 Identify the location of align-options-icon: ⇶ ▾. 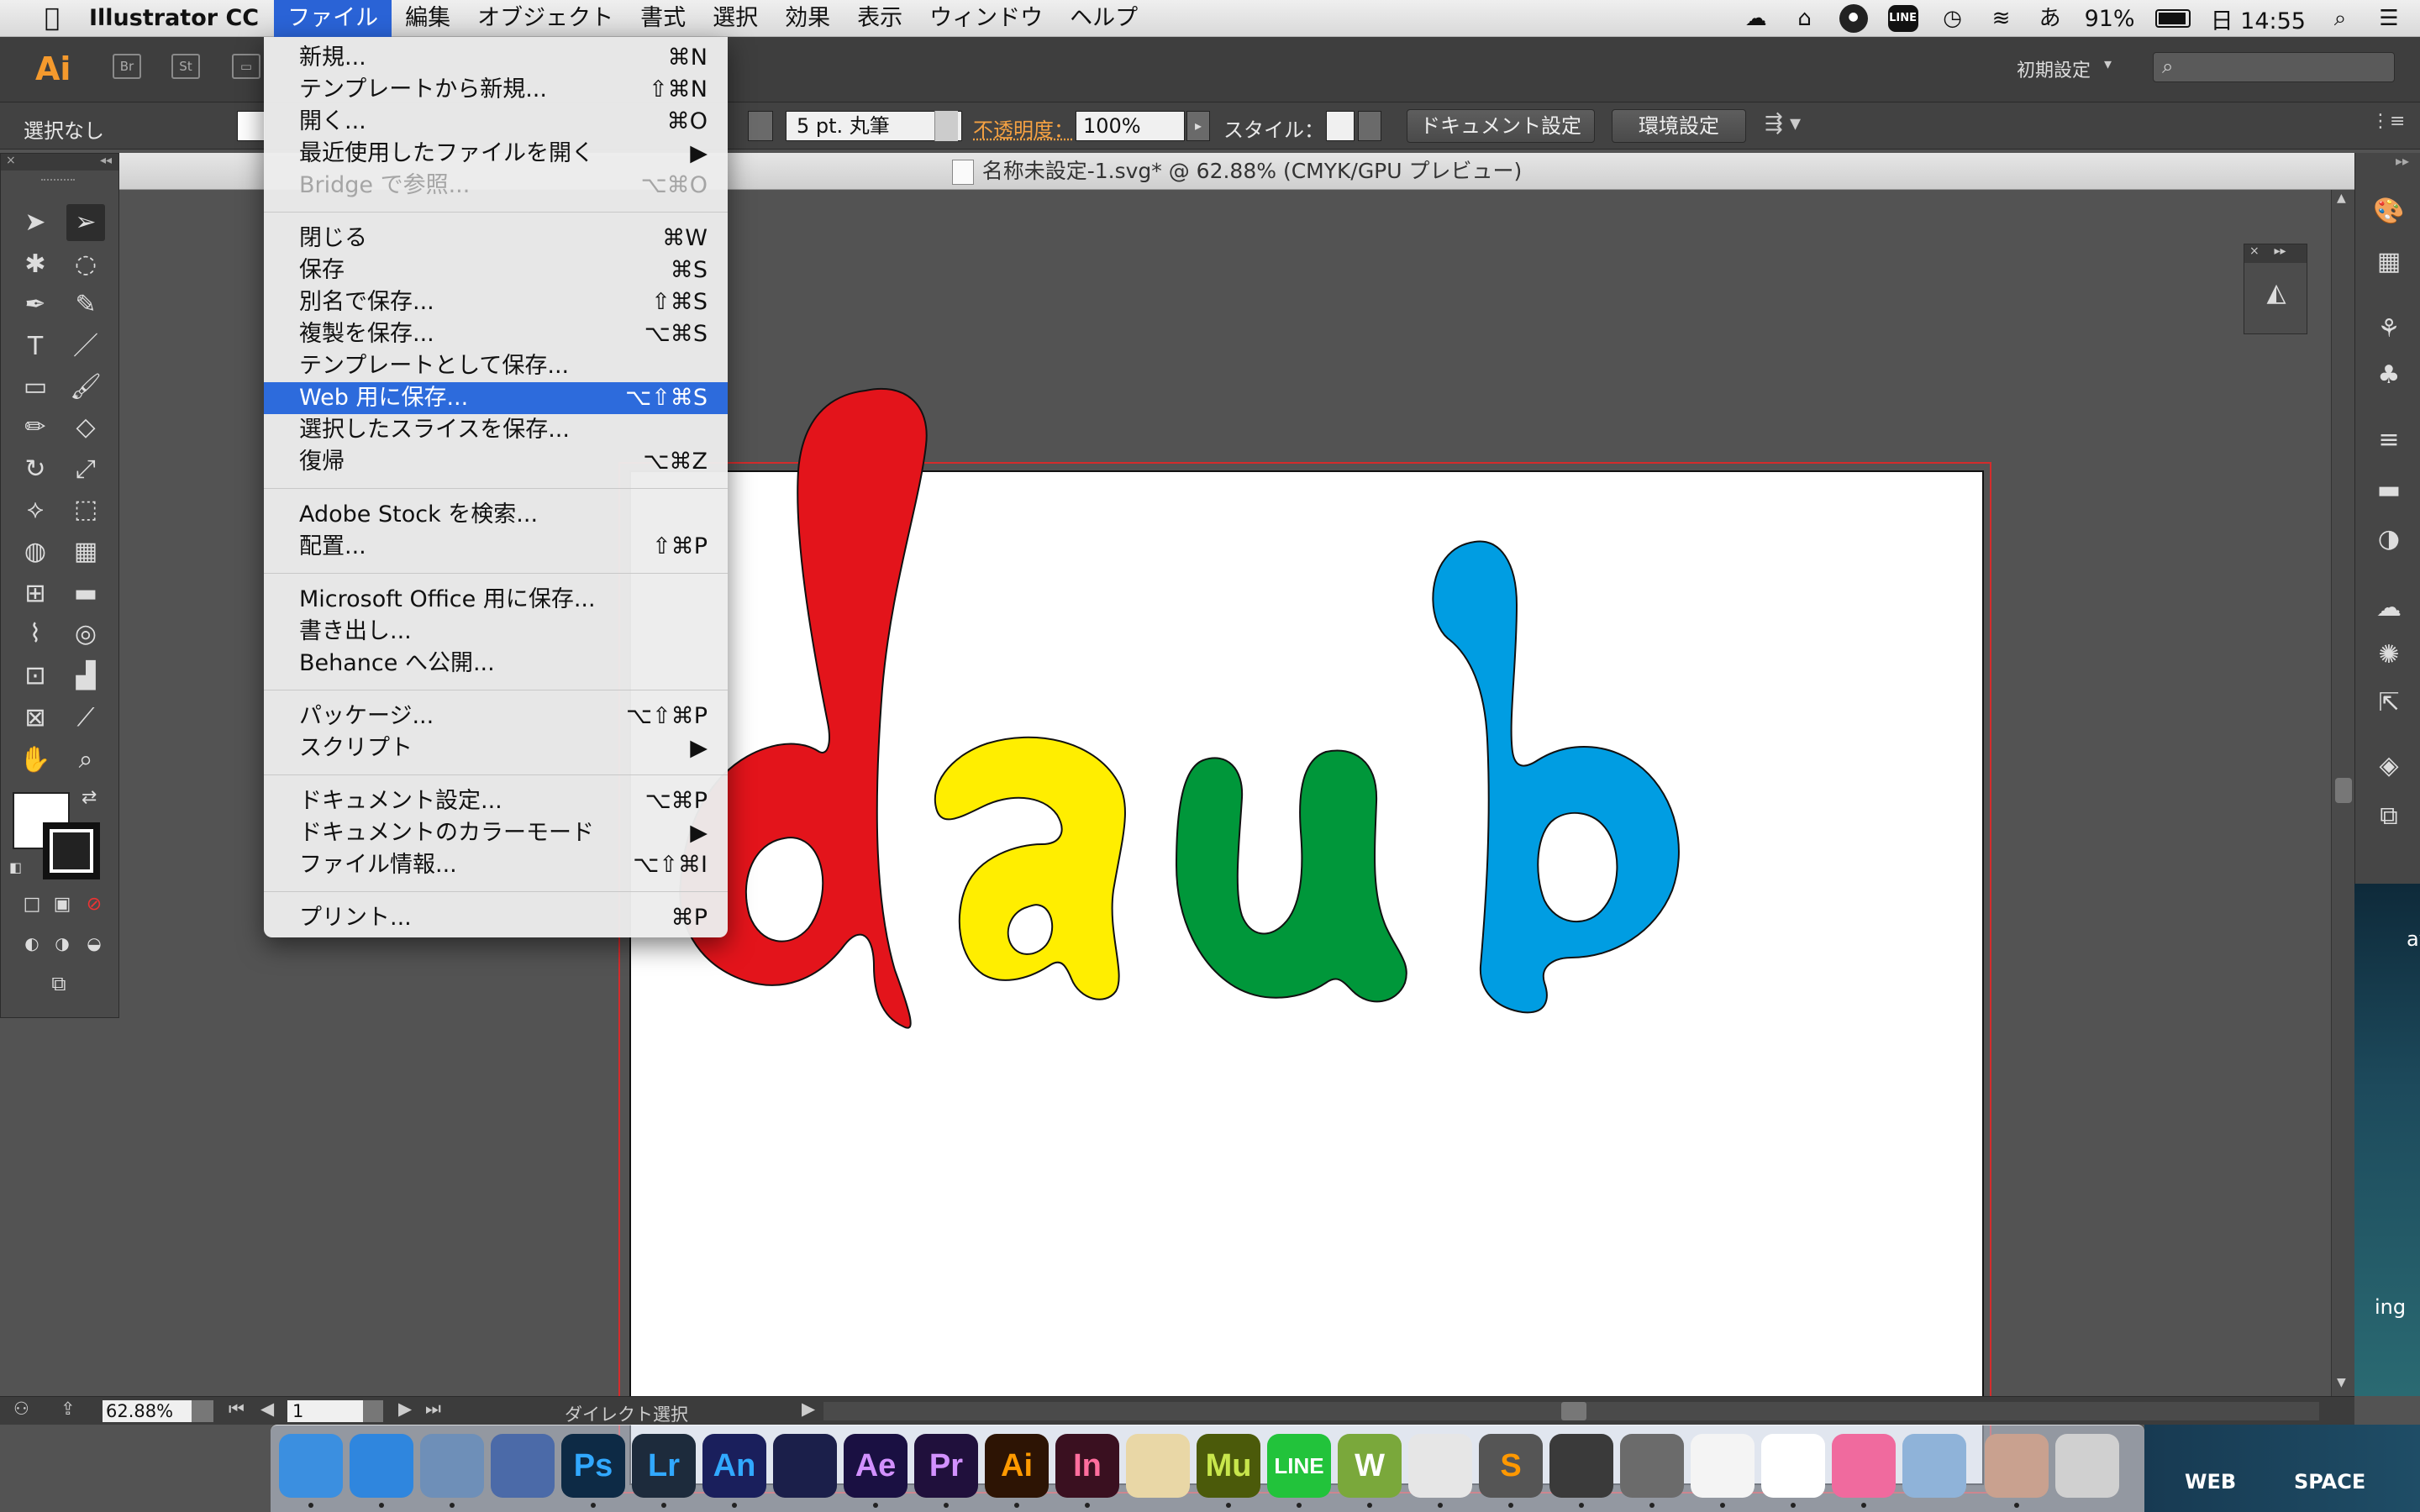
(1783, 123).